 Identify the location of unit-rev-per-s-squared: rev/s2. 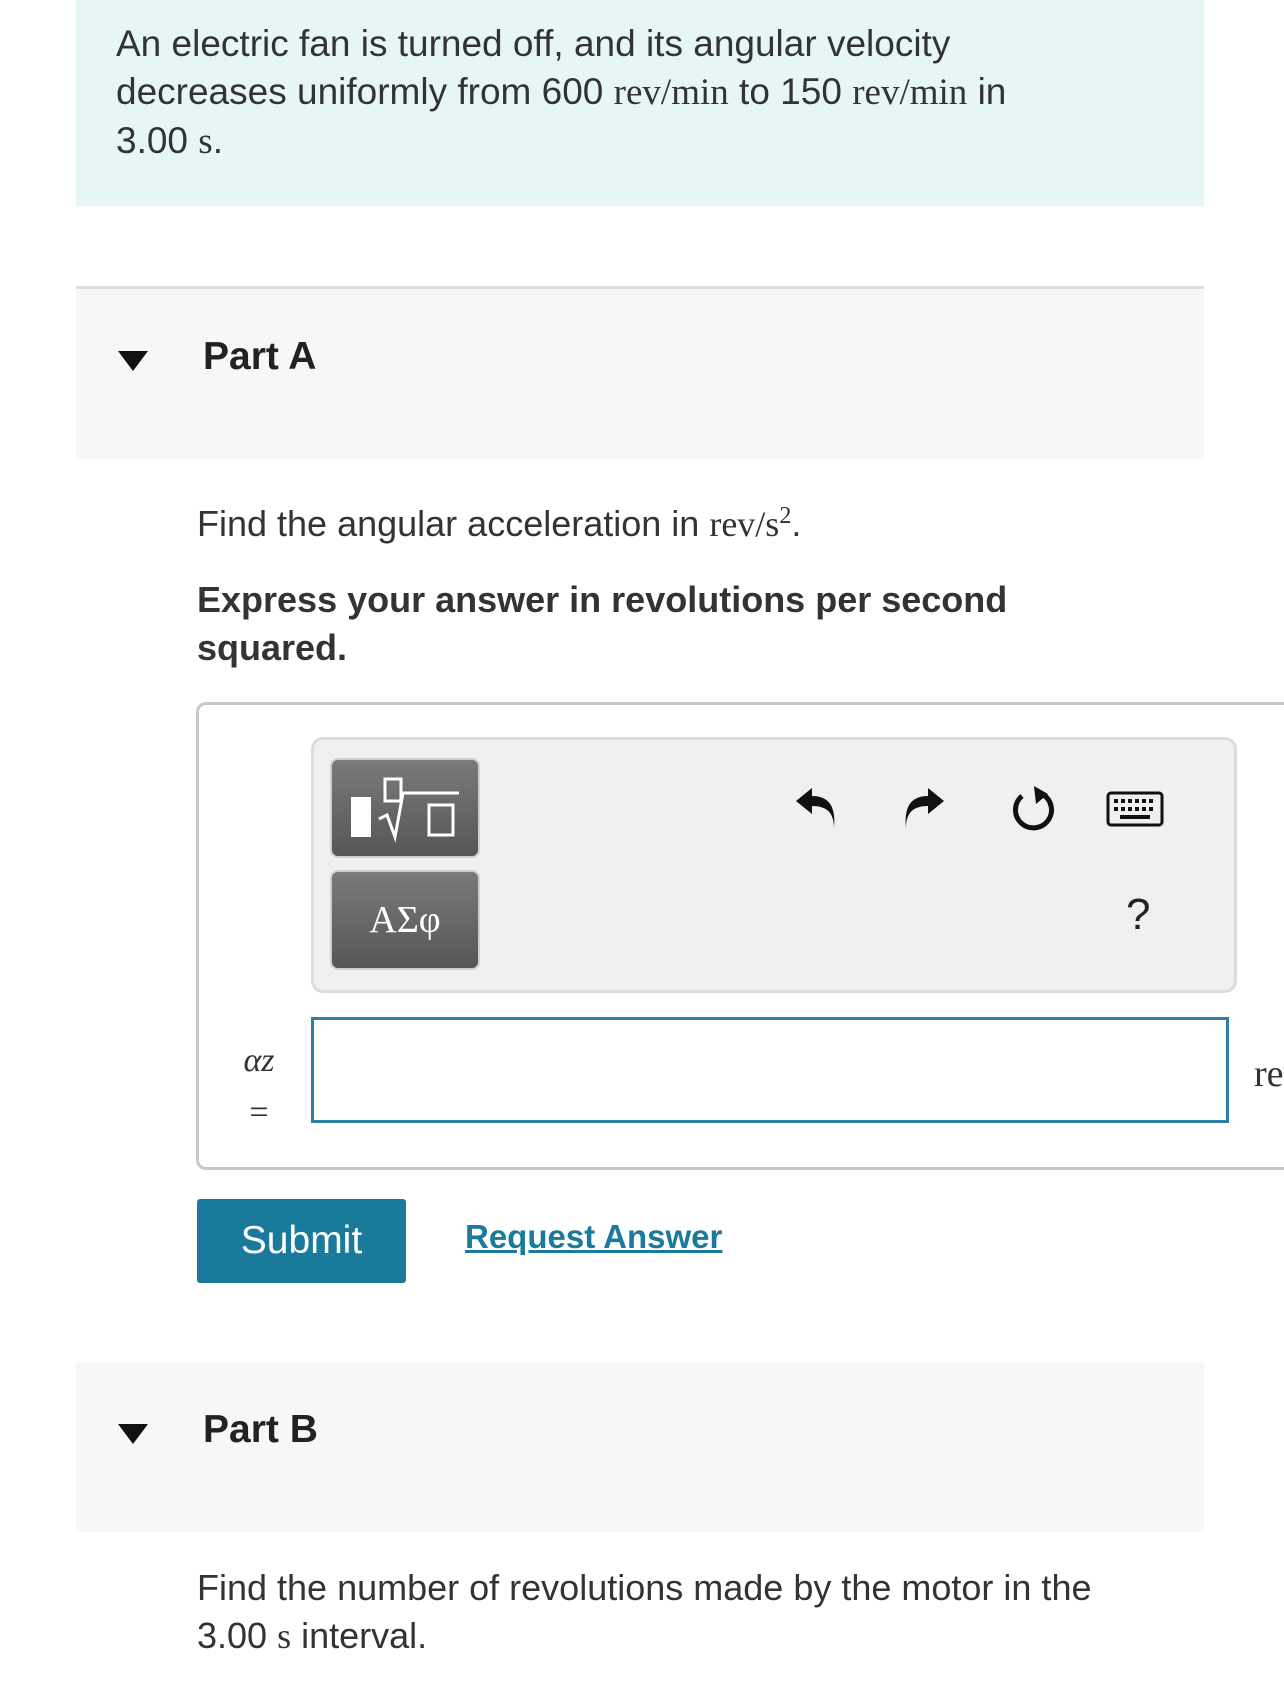
(750, 523).